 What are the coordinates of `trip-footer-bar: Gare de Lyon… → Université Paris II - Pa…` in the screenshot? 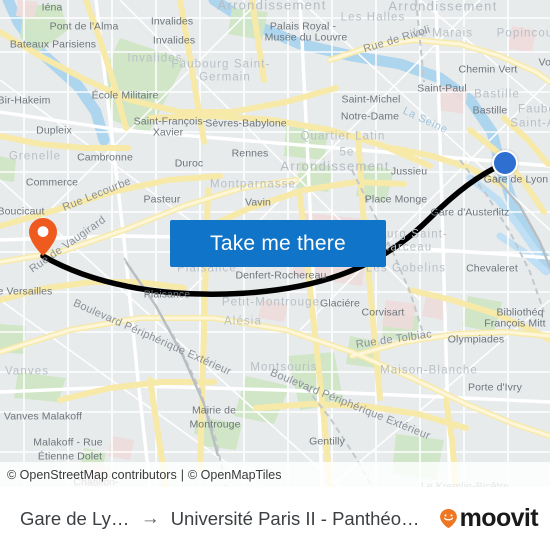 It's located at (275, 518).